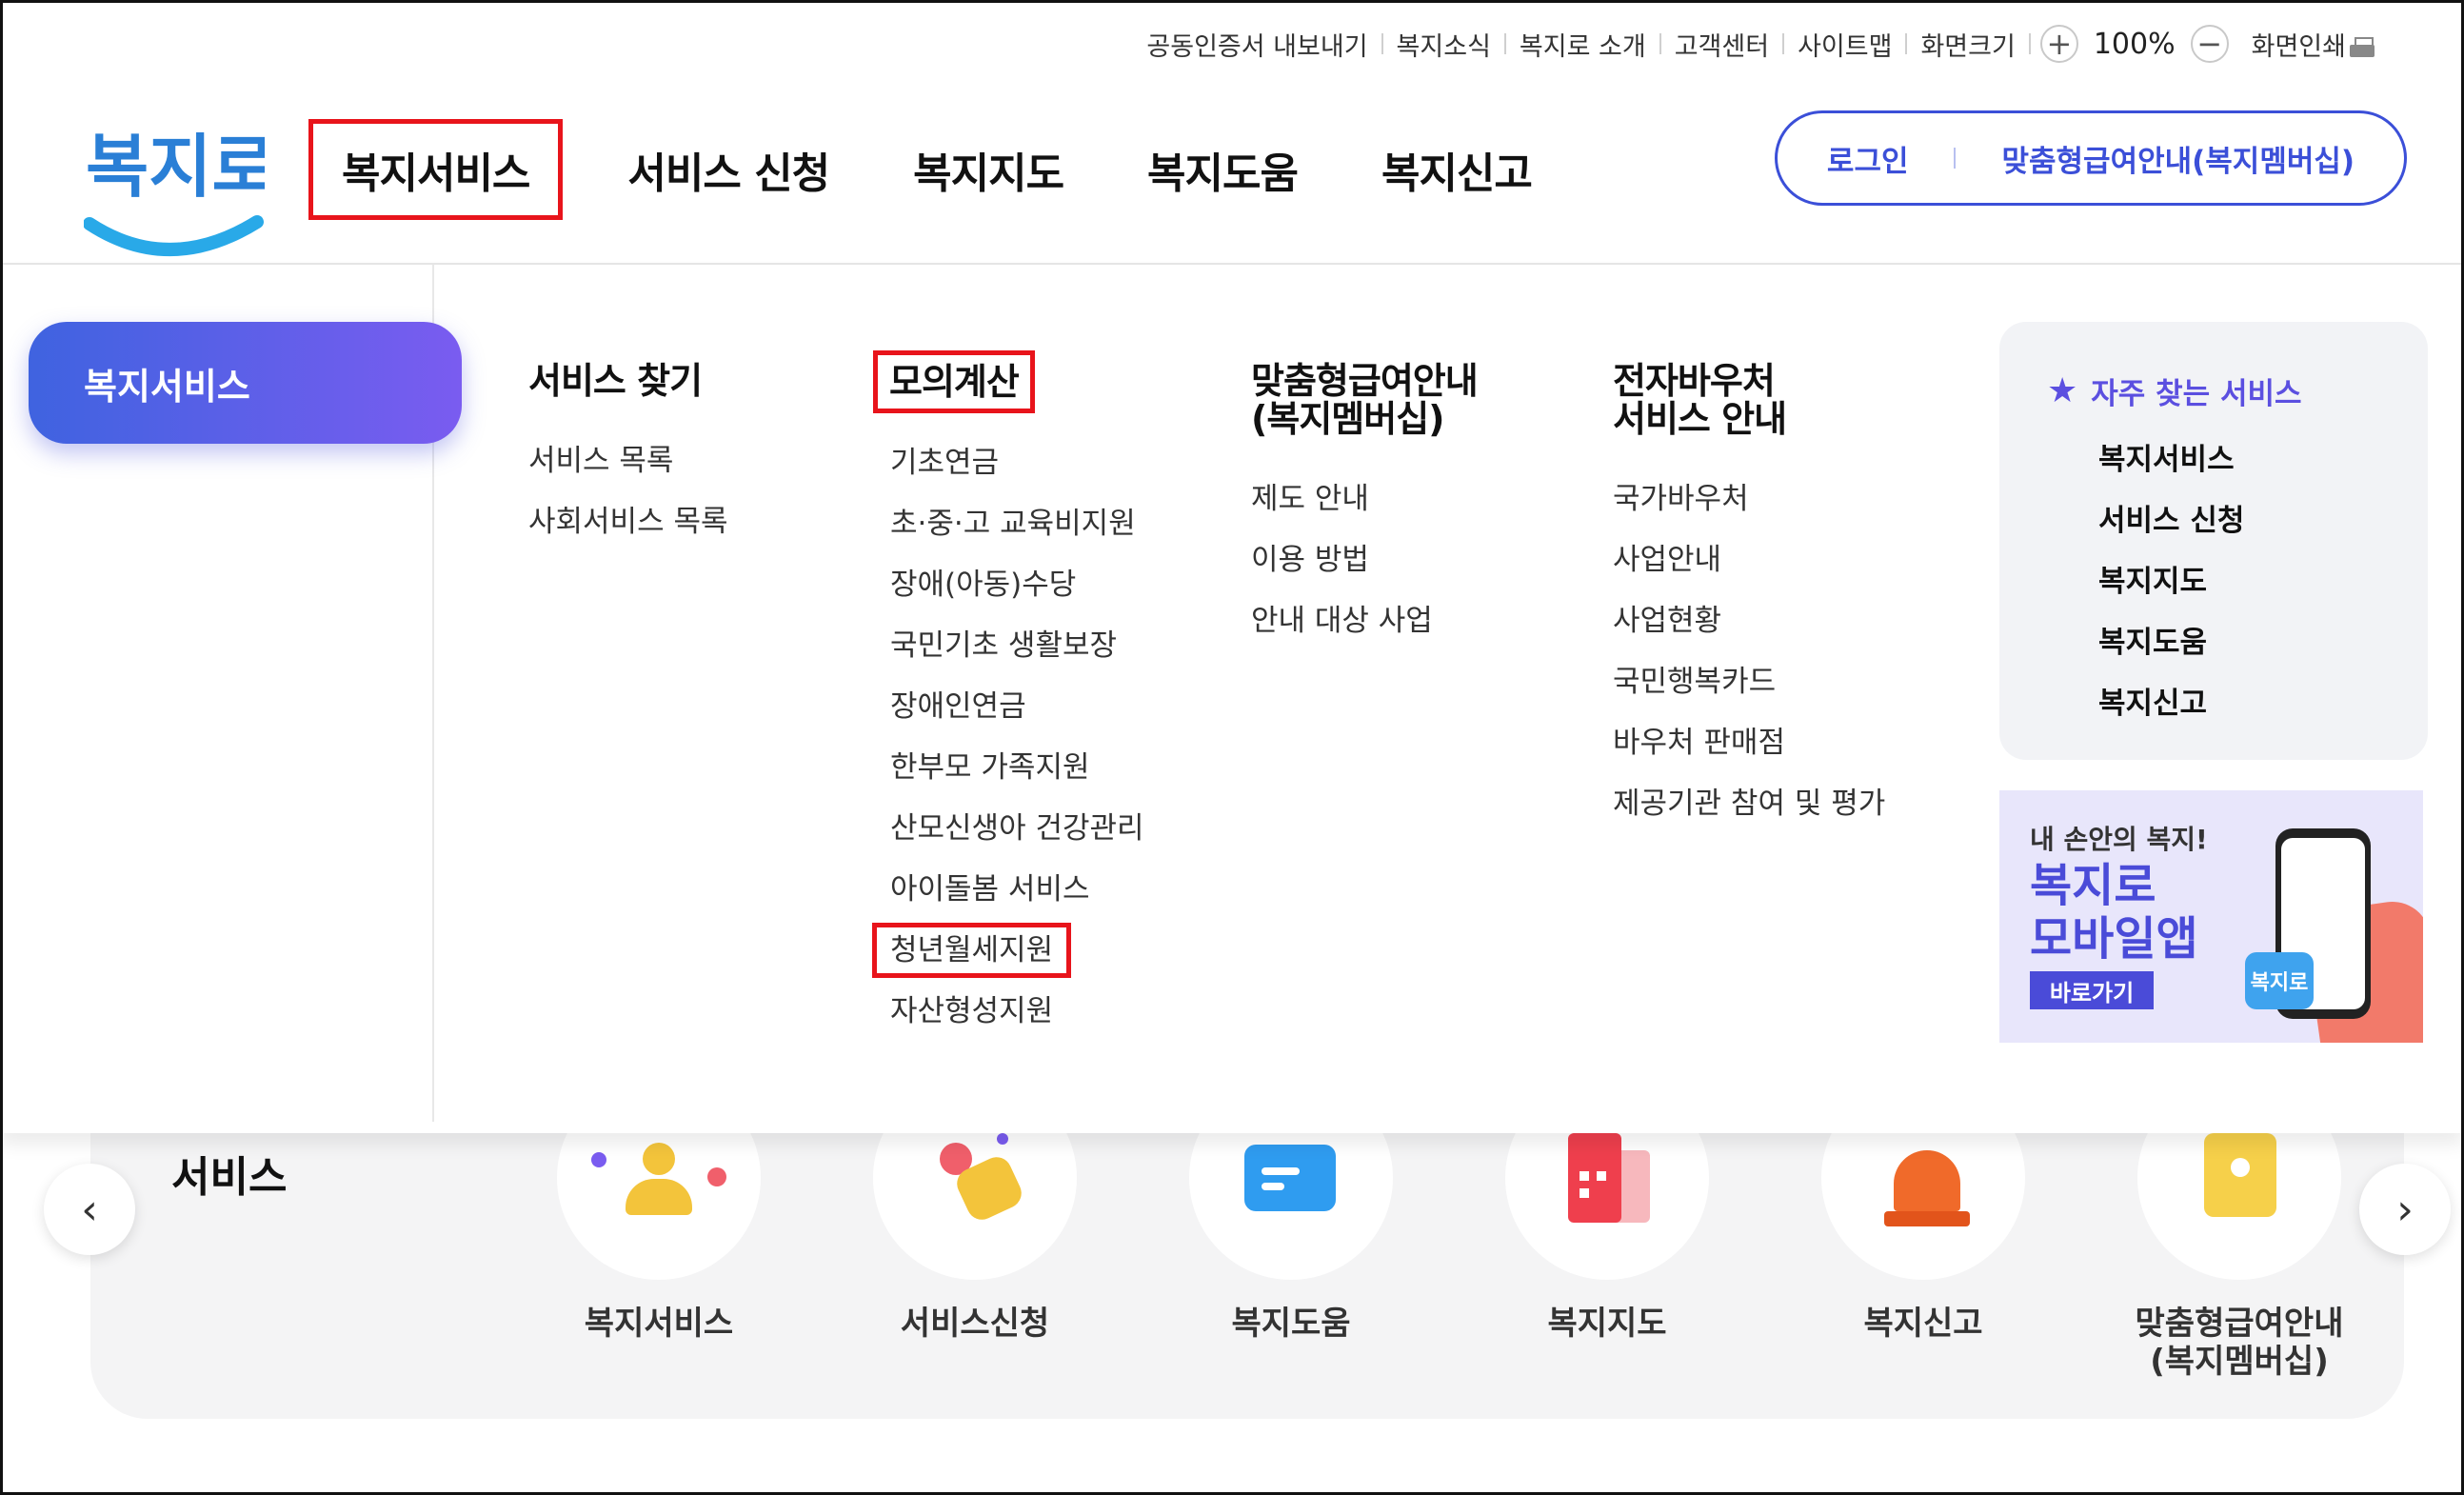 The height and width of the screenshot is (1495, 2464). I want to click on menu-link: 서비스 목록, so click(628, 460).